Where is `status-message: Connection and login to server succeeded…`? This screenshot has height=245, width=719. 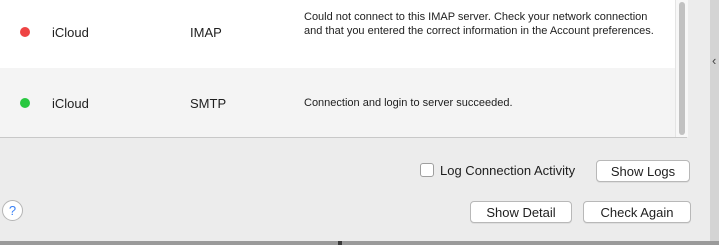 status-message: Connection and login to server succeeded… is located at coordinates (408, 103).